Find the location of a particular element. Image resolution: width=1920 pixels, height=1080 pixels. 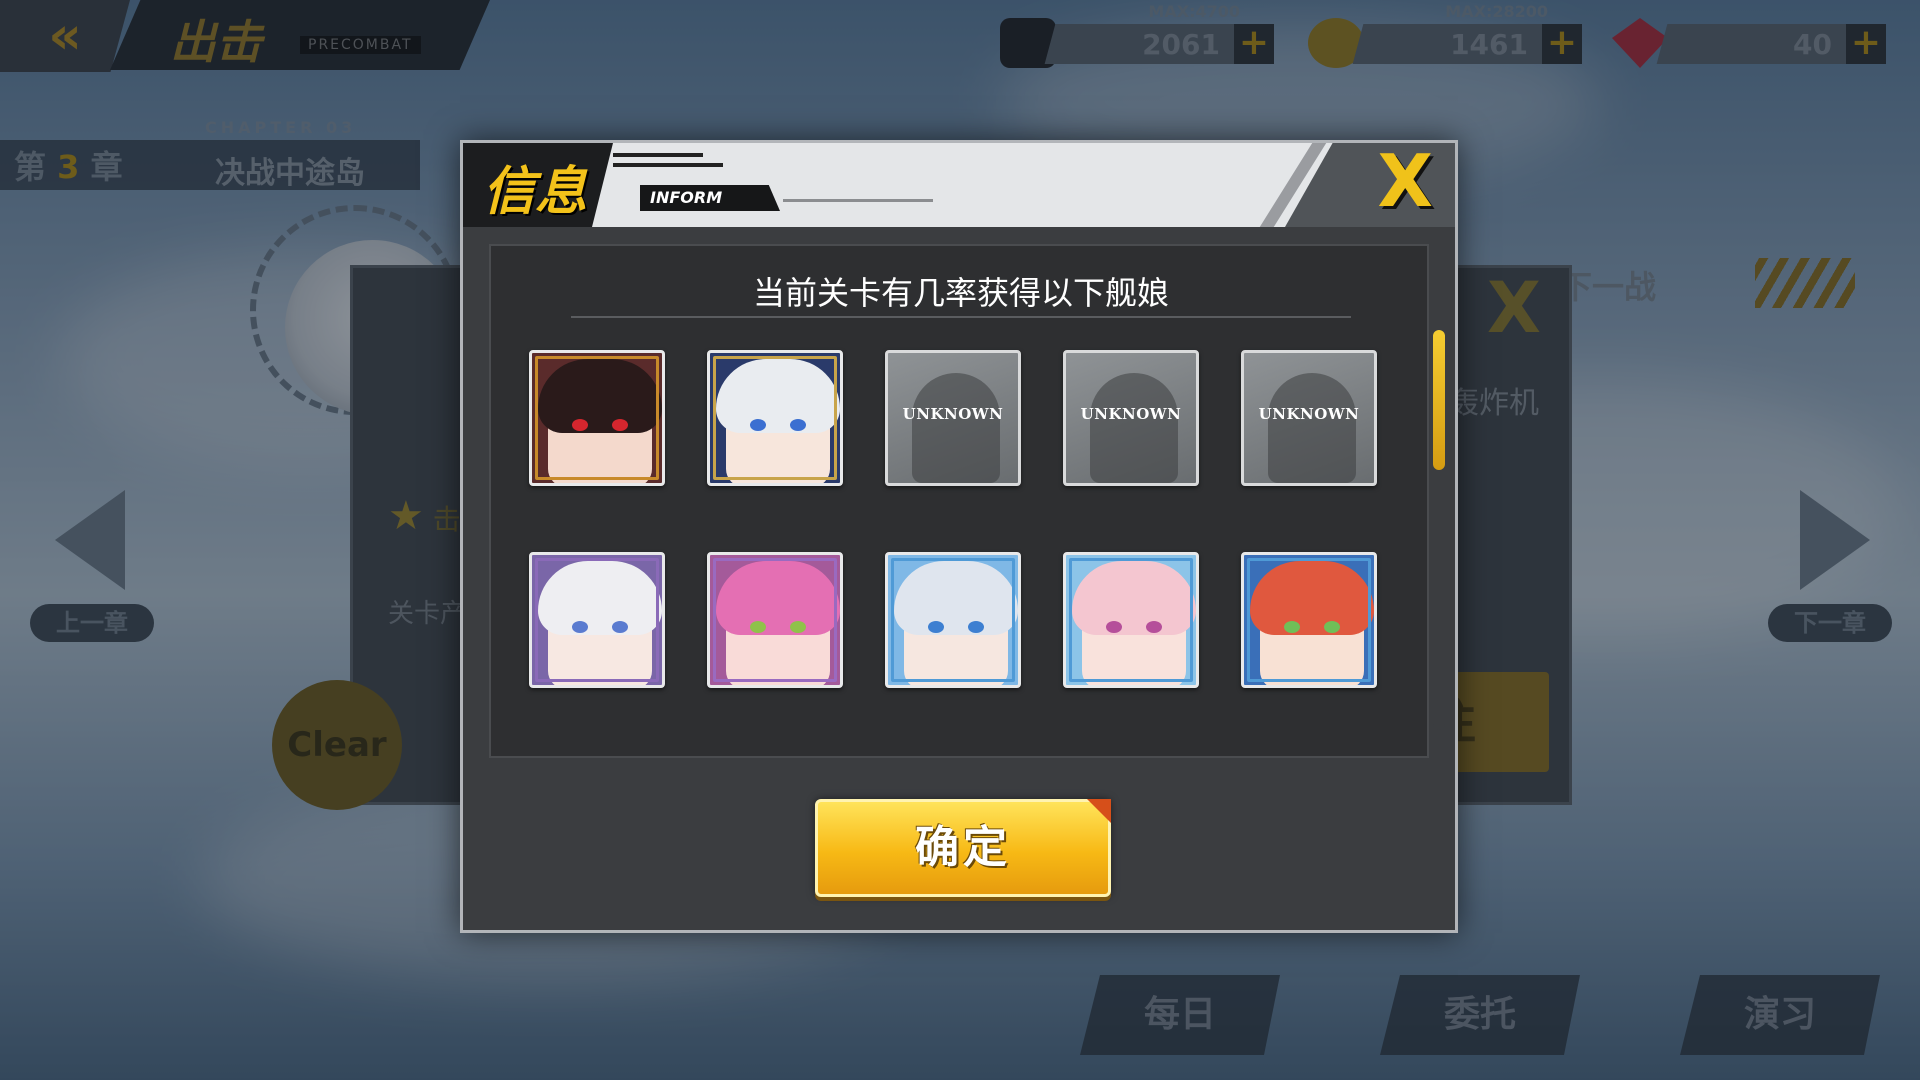

modal-header: 信息 INFORM X is located at coordinates (959, 185).